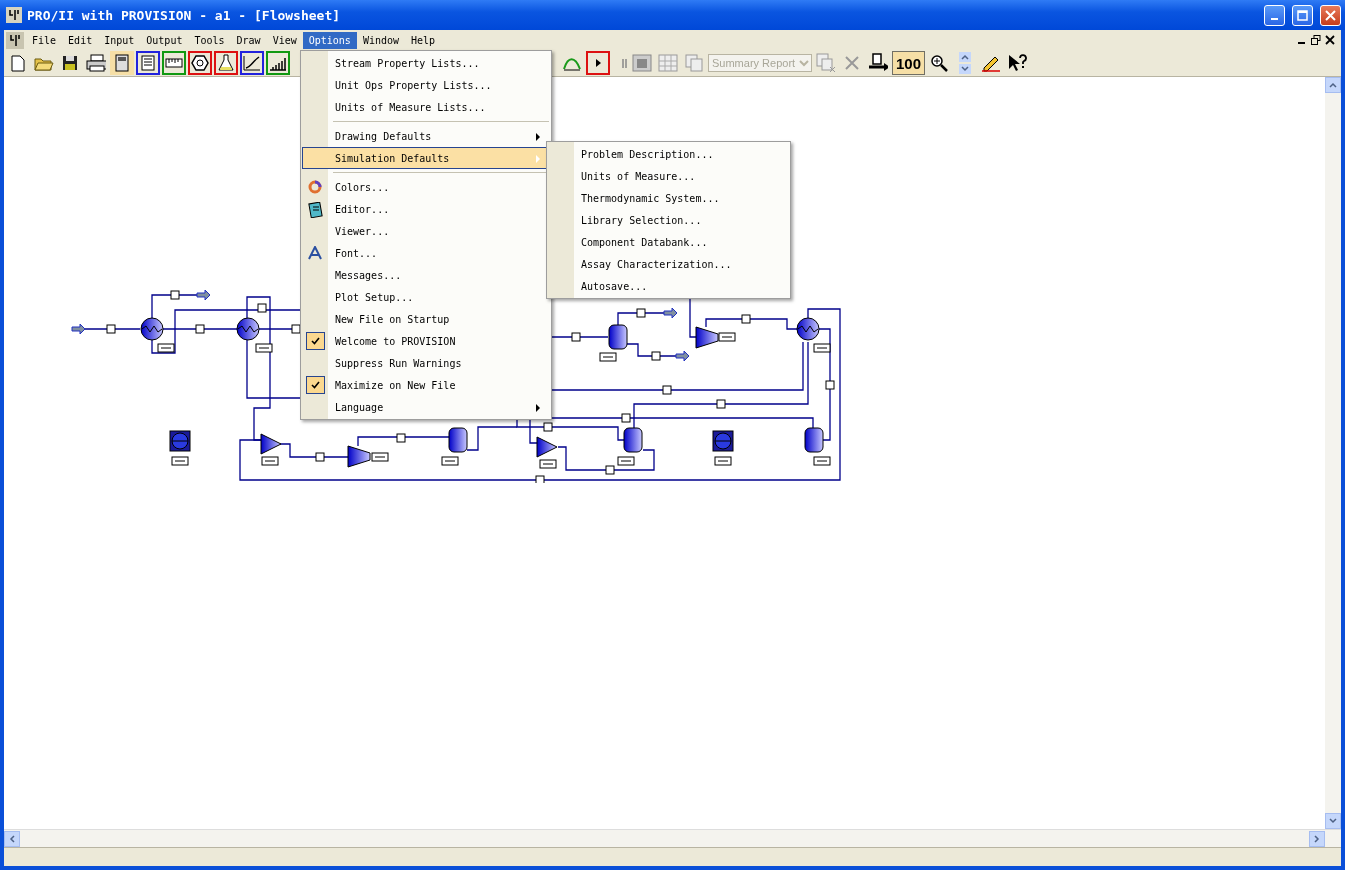 Image resolution: width=1345 pixels, height=870 pixels. What do you see at coordinates (965, 63) in the screenshot?
I see `spin-arrows-icon` at bounding box center [965, 63].